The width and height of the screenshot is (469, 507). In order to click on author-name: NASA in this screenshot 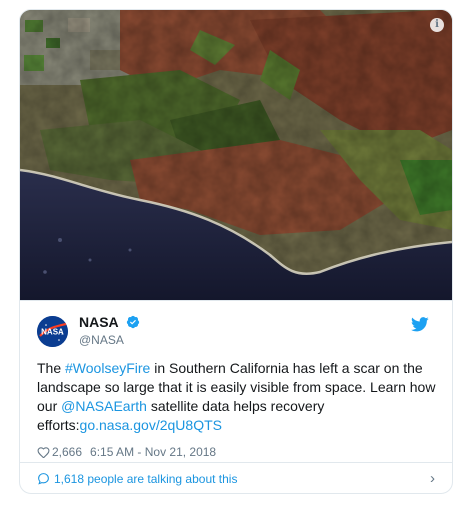, I will do `click(99, 322)`.